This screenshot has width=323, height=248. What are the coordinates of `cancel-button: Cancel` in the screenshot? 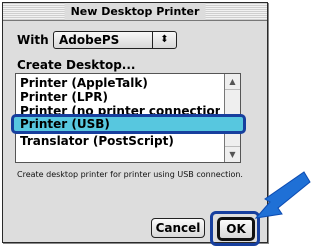 It's located at (178, 228).